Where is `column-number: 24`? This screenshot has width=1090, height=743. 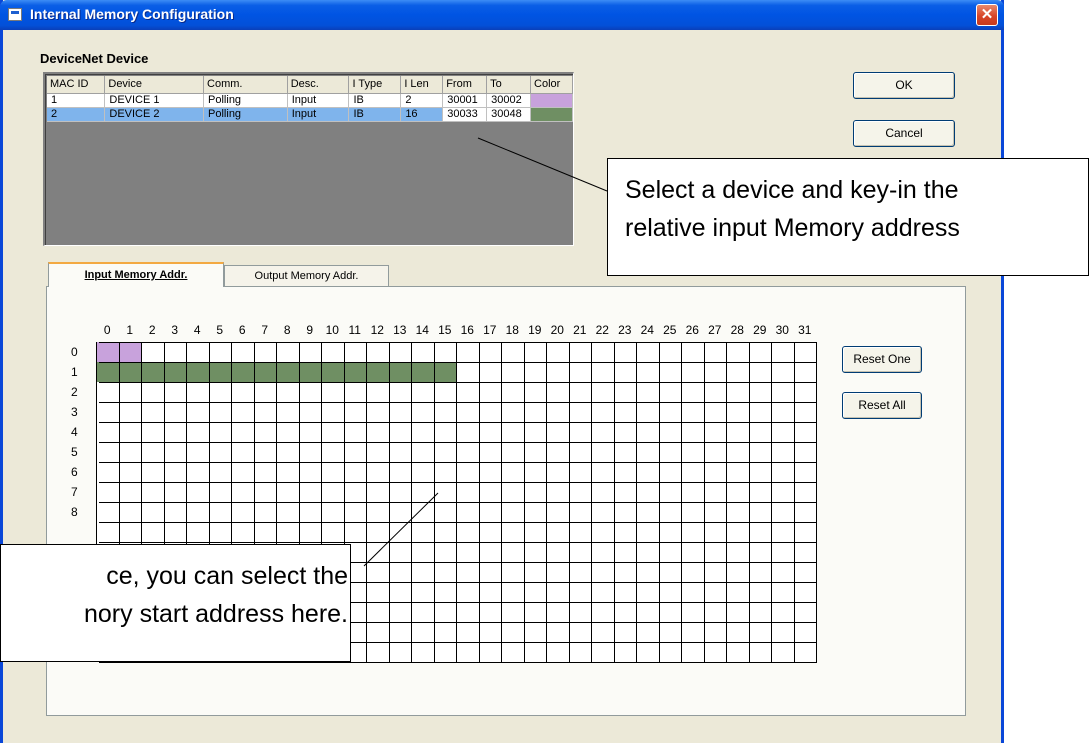
column-number: 24 is located at coordinates (647, 330).